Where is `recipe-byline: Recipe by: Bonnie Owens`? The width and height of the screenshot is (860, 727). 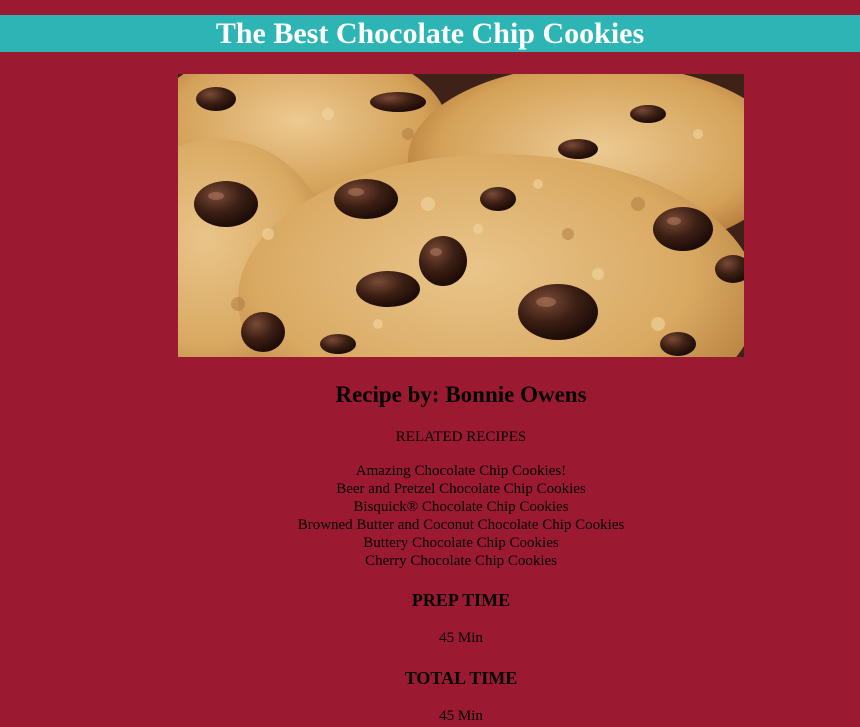
recipe-byline: Recipe by: Bonnie Owens is located at coordinates (461, 394).